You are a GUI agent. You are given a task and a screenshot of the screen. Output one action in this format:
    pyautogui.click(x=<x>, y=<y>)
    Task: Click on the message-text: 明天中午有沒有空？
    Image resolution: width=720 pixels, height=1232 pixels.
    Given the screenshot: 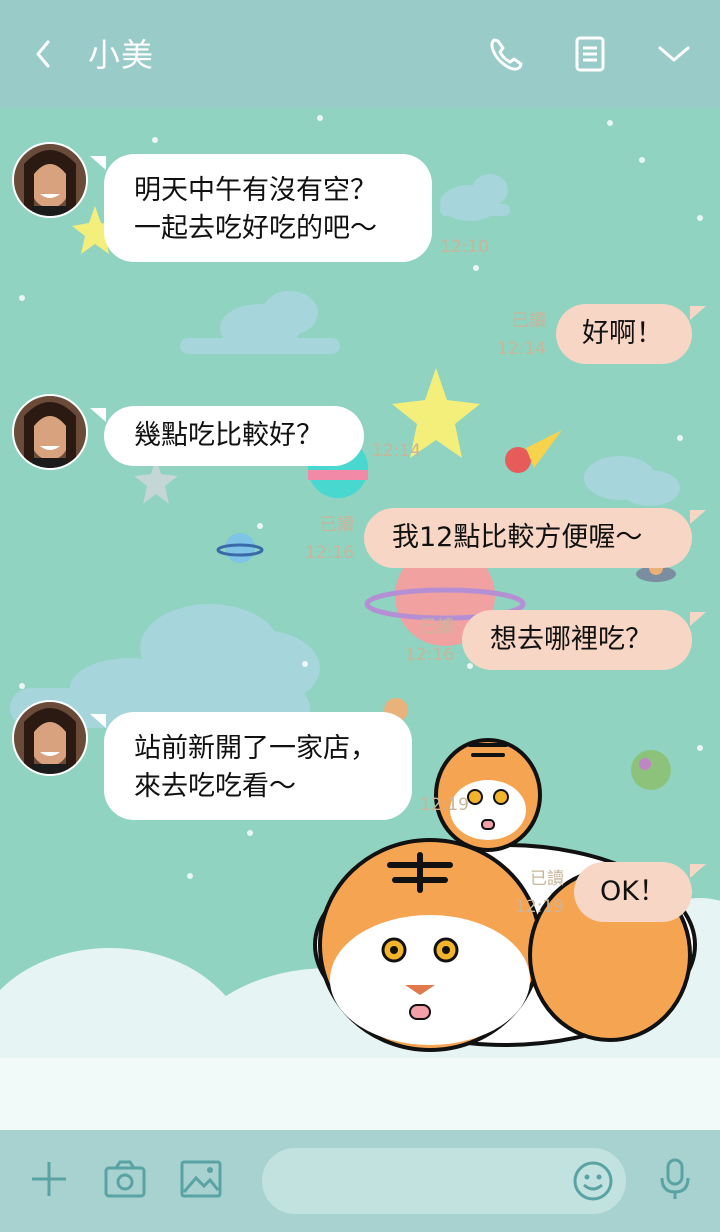 What is the action you would take?
    pyautogui.click(x=255, y=190)
    